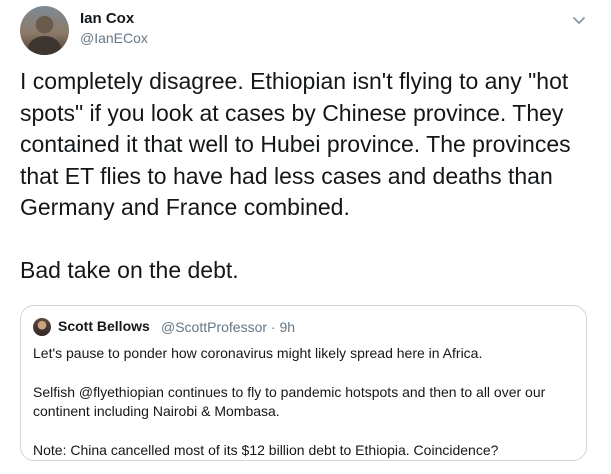  Describe the element at coordinates (104, 326) in the screenshot. I see `quote-author-name: Scott Bellows` at that location.